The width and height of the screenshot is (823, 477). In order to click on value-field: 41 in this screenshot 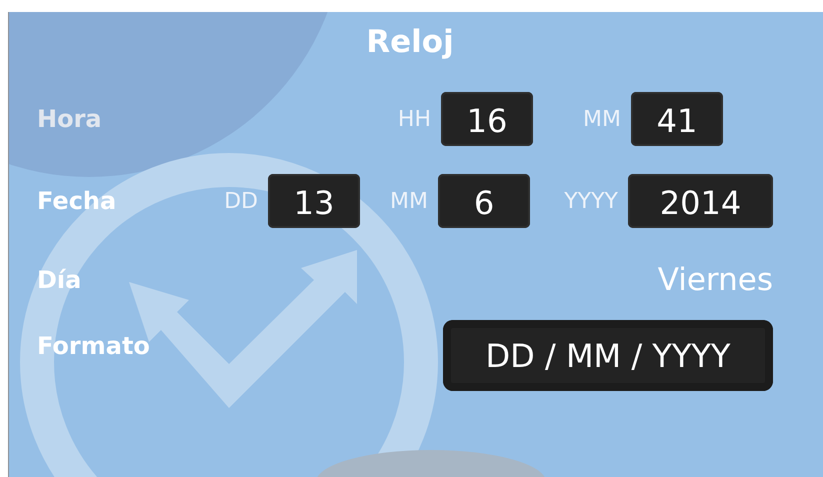, I will do `click(677, 119)`.